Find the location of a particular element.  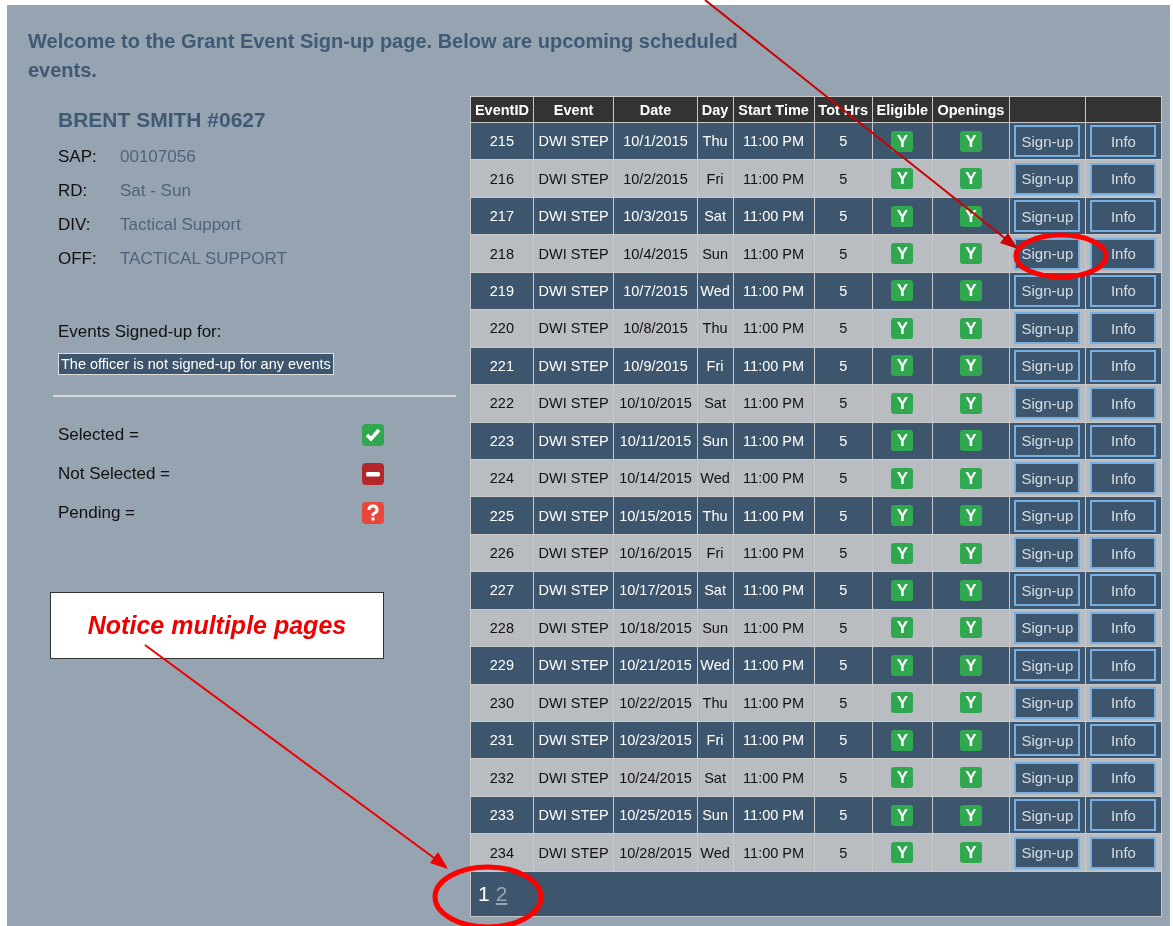

page-link: 1 is located at coordinates (484, 893).